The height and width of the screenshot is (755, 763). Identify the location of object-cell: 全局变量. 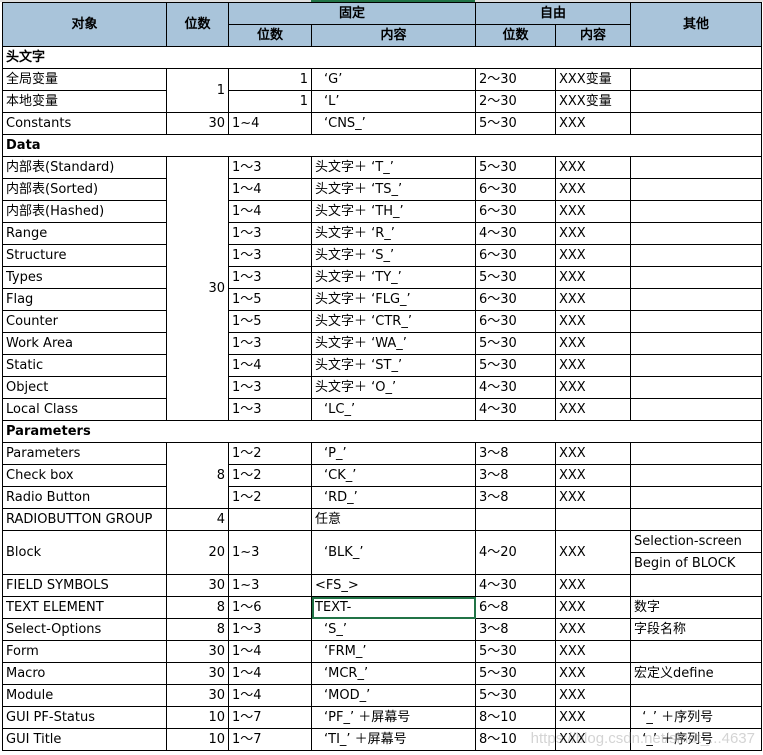
(84, 79).